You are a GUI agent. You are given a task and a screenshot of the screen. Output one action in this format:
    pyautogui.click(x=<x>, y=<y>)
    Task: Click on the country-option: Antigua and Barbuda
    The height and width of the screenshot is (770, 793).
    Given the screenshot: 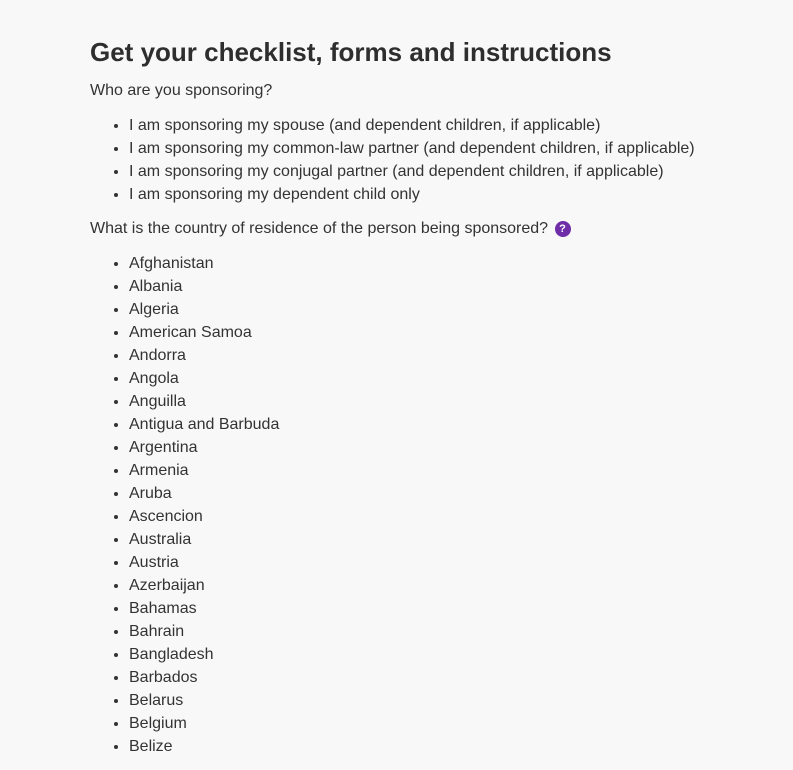 What is the action you would take?
    pyautogui.click(x=449, y=424)
    